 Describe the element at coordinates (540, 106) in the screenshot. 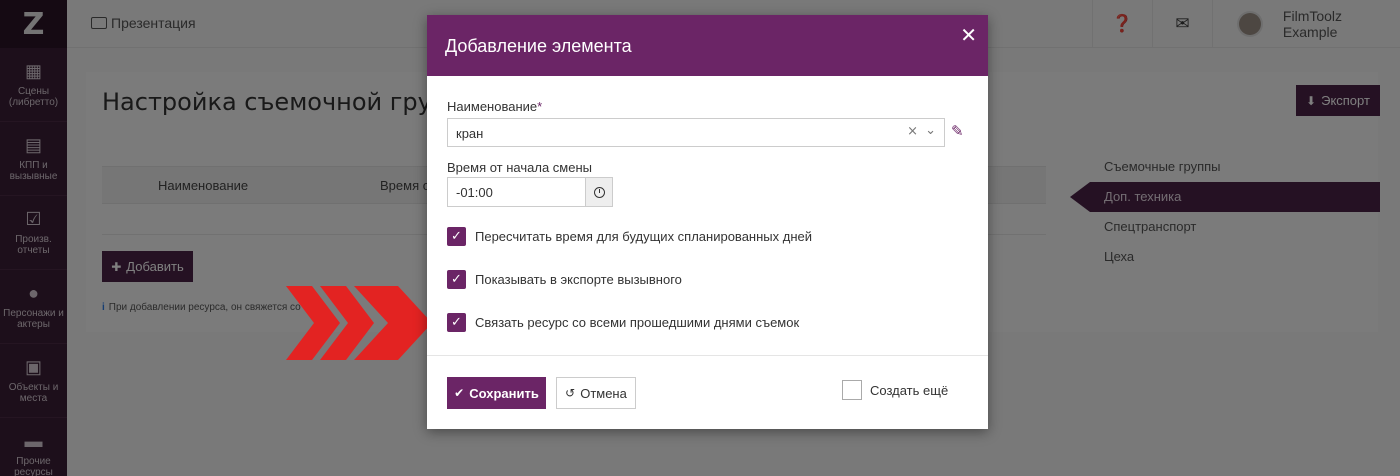

I see `required-marker: *` at that location.